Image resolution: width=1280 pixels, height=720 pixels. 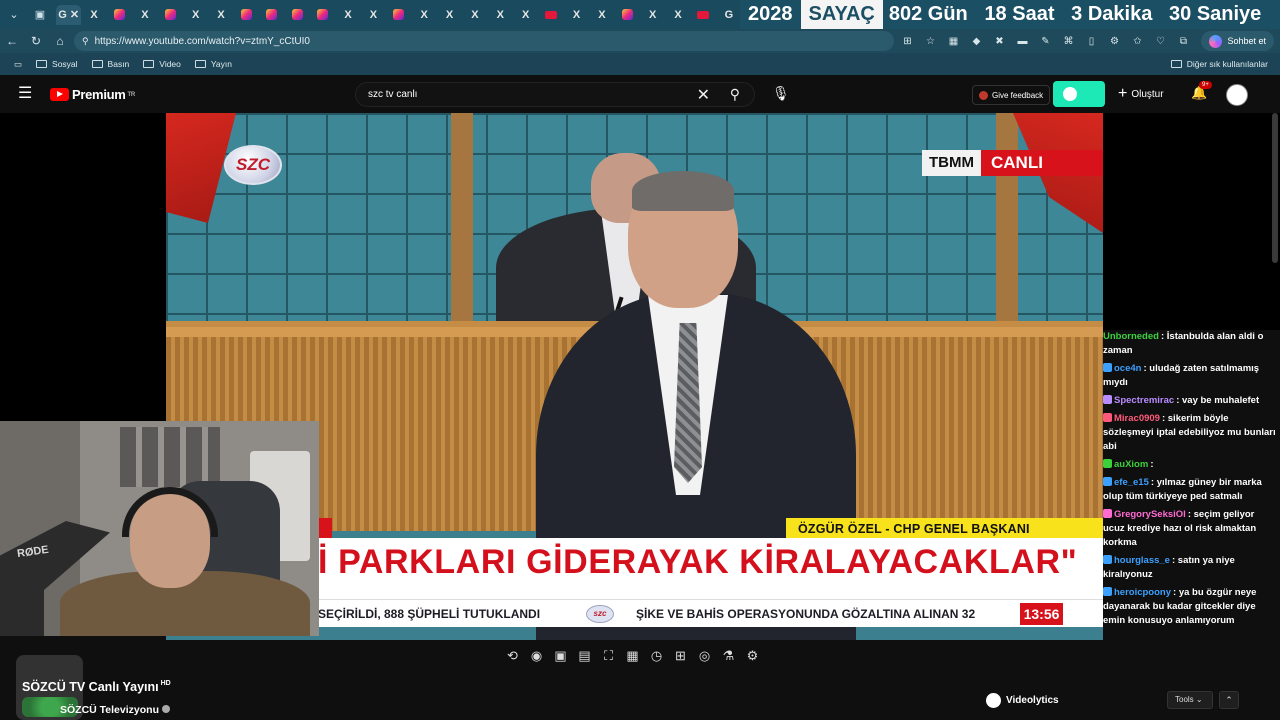 I want to click on create-label: Oluştur, so click(x=1147, y=94).